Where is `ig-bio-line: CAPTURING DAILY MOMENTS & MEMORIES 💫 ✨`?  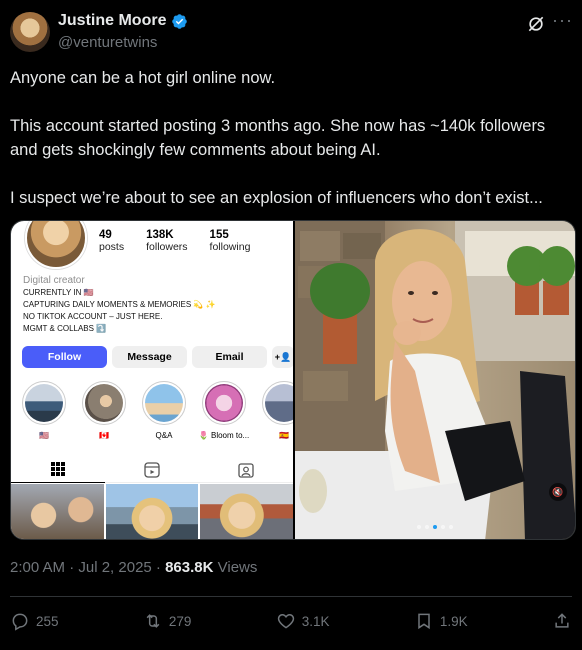
ig-bio-line: CAPTURING DAILY MOMENTS & MEMORIES 💫 ✨ is located at coordinates (119, 304).